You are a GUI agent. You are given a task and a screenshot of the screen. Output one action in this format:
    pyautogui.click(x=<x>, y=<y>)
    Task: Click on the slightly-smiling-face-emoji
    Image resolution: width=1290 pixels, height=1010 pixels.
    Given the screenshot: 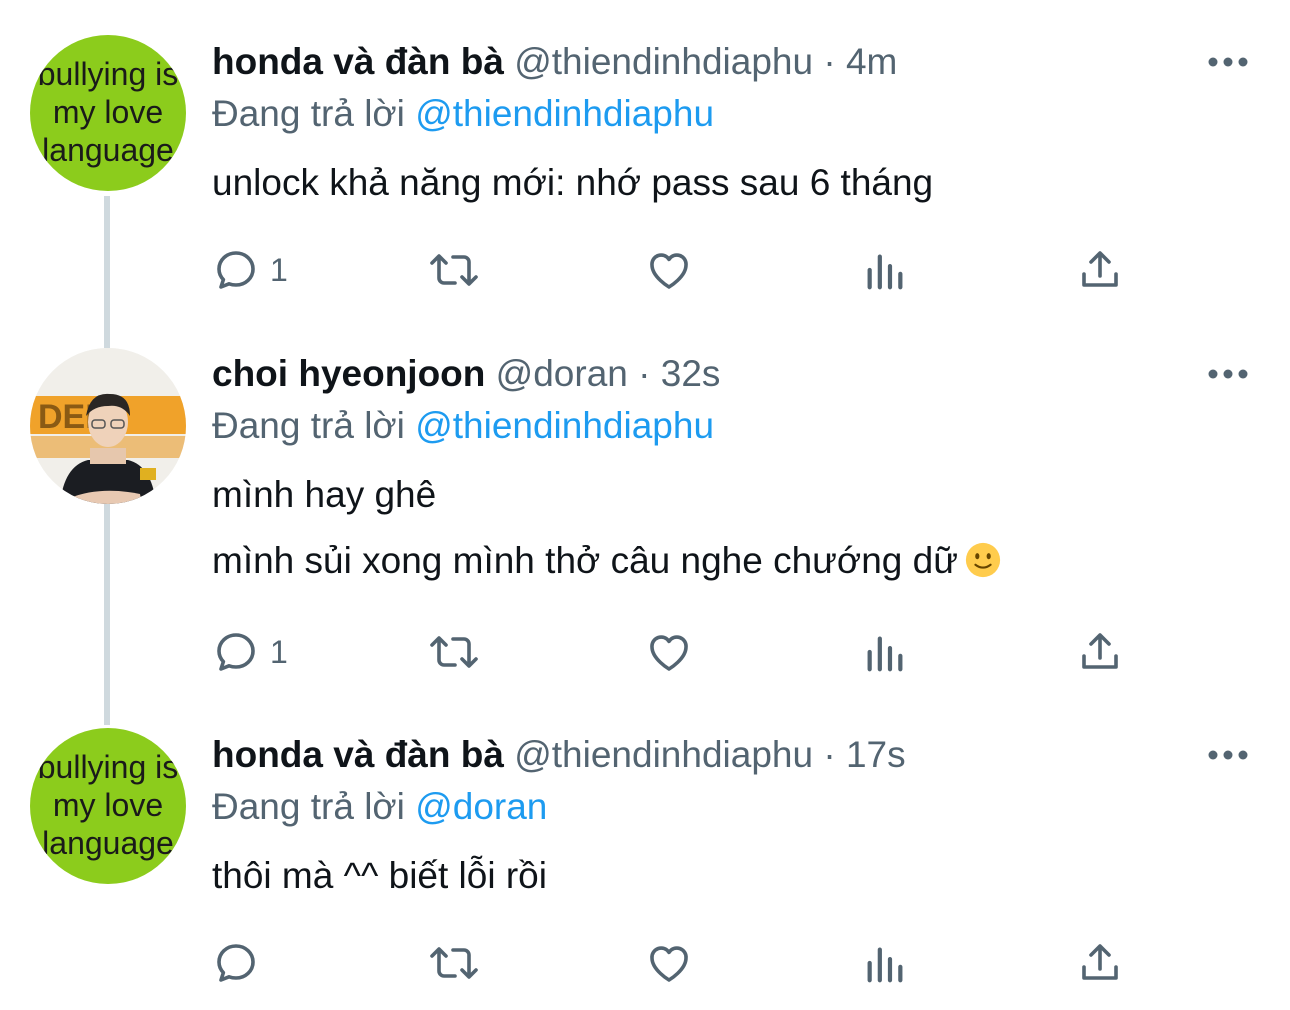 What is the action you would take?
    pyautogui.click(x=983, y=560)
    